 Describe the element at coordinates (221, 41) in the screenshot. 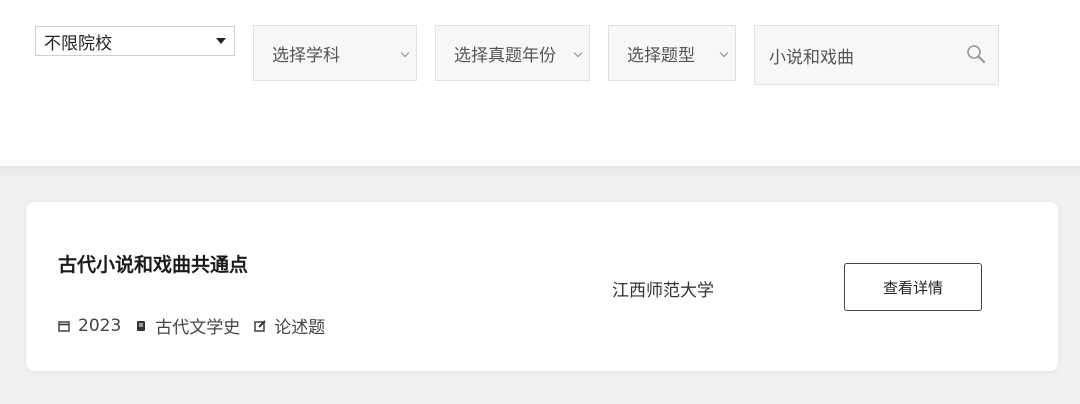

I see `caret-down-icon` at that location.